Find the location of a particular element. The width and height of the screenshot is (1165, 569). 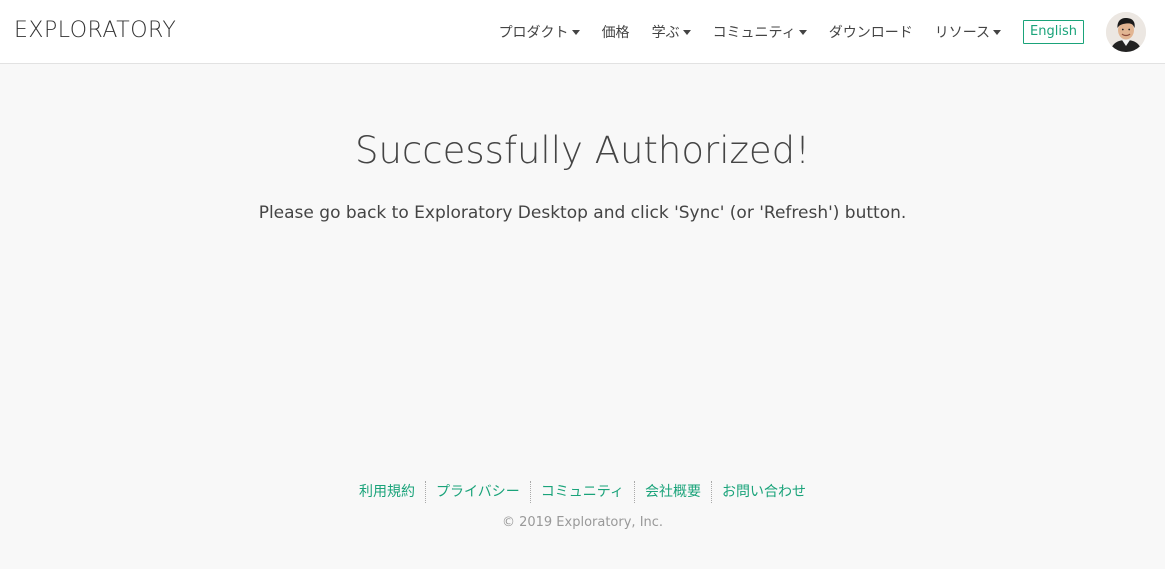

nav-item-community: コミュニティ is located at coordinates (760, 32).